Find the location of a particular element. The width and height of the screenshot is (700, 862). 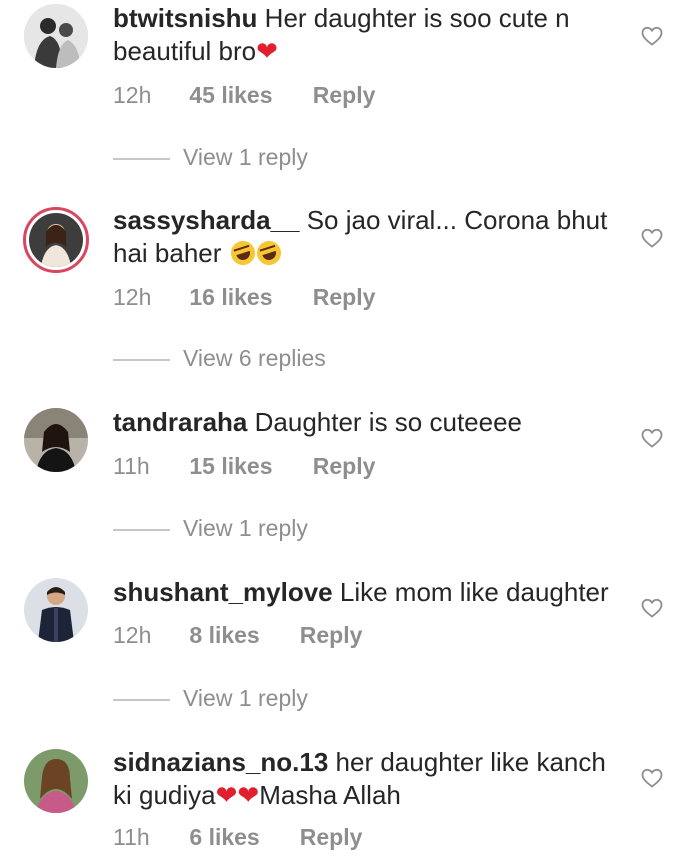

comment-meta: 12h 45 likes Reply is located at coordinates (244, 95).